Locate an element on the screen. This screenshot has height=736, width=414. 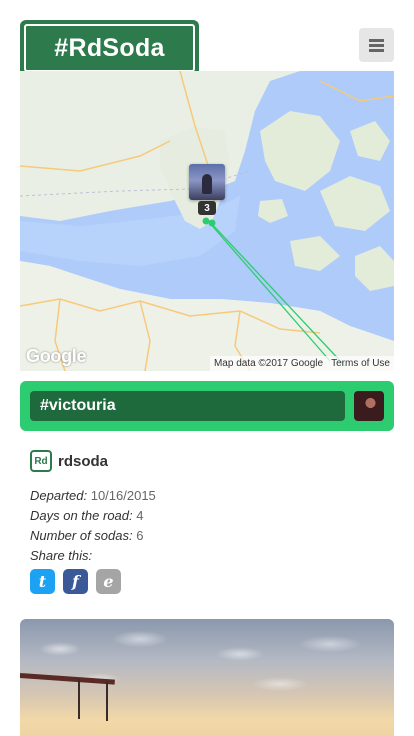
sodas-value: 6 is located at coordinates (140, 535).